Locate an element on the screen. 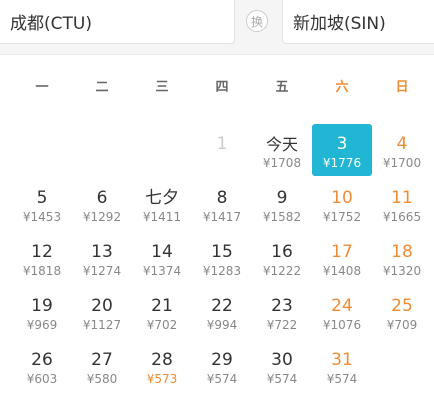  day-number: 17 is located at coordinates (342, 252).